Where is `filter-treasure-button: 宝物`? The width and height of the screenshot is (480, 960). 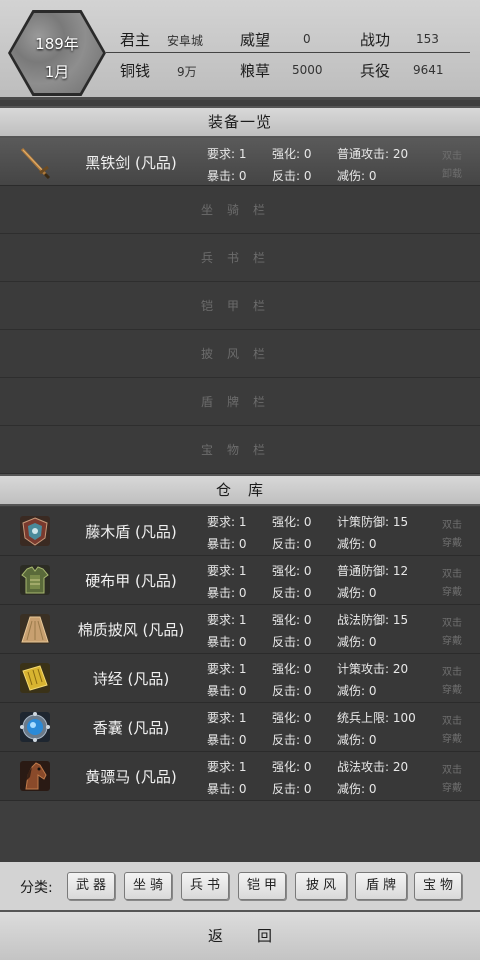 filter-treasure-button: 宝物 is located at coordinates (438, 886).